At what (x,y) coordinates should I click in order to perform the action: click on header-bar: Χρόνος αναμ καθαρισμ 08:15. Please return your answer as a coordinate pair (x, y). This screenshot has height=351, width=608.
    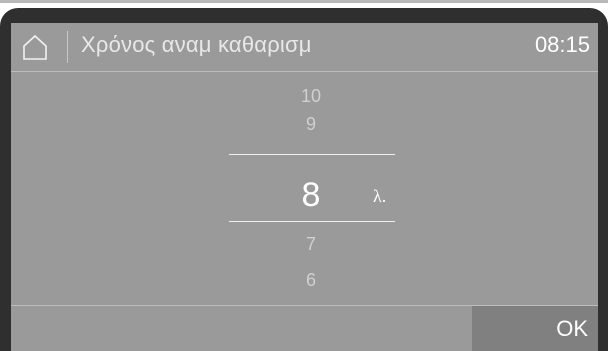
    Looking at the image, I should click on (304, 47).